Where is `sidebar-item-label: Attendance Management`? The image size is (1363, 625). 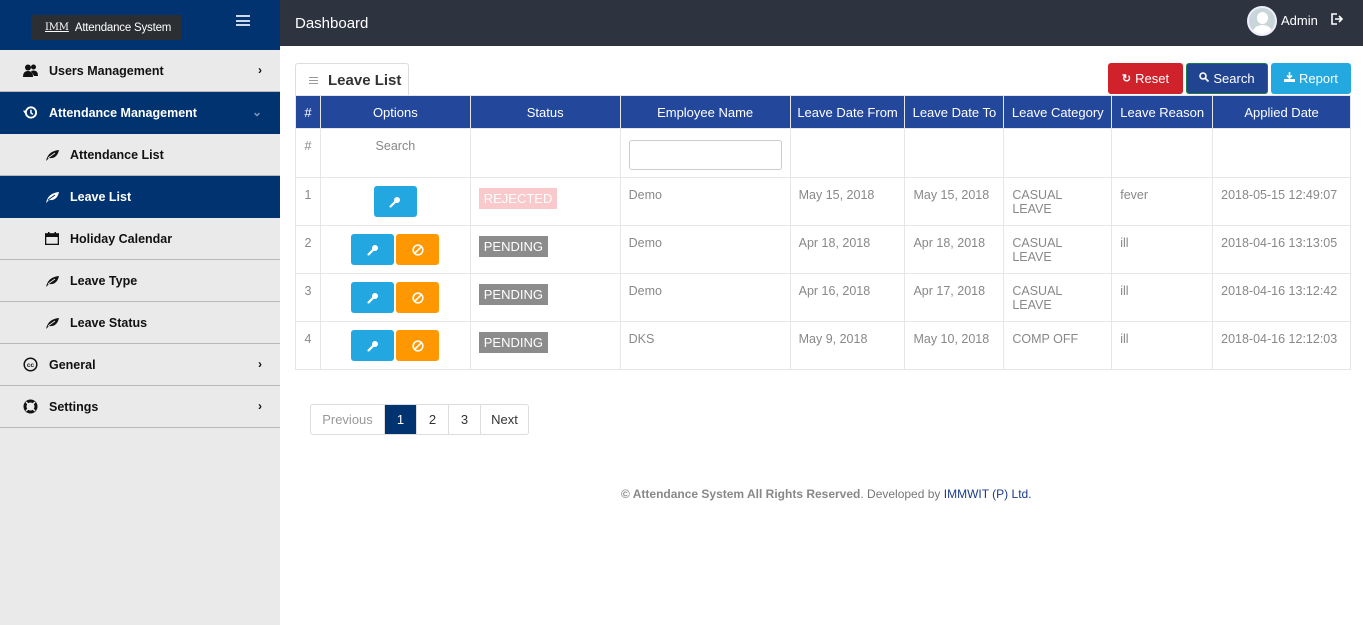 sidebar-item-label: Attendance Management is located at coordinates (123, 112).